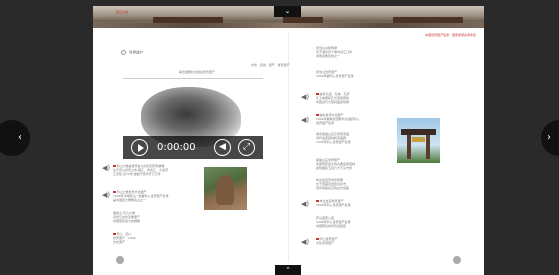  What do you see at coordinates (136, 52) in the screenshot?
I see `section-title-text: 世界遗产` at bounding box center [136, 52].